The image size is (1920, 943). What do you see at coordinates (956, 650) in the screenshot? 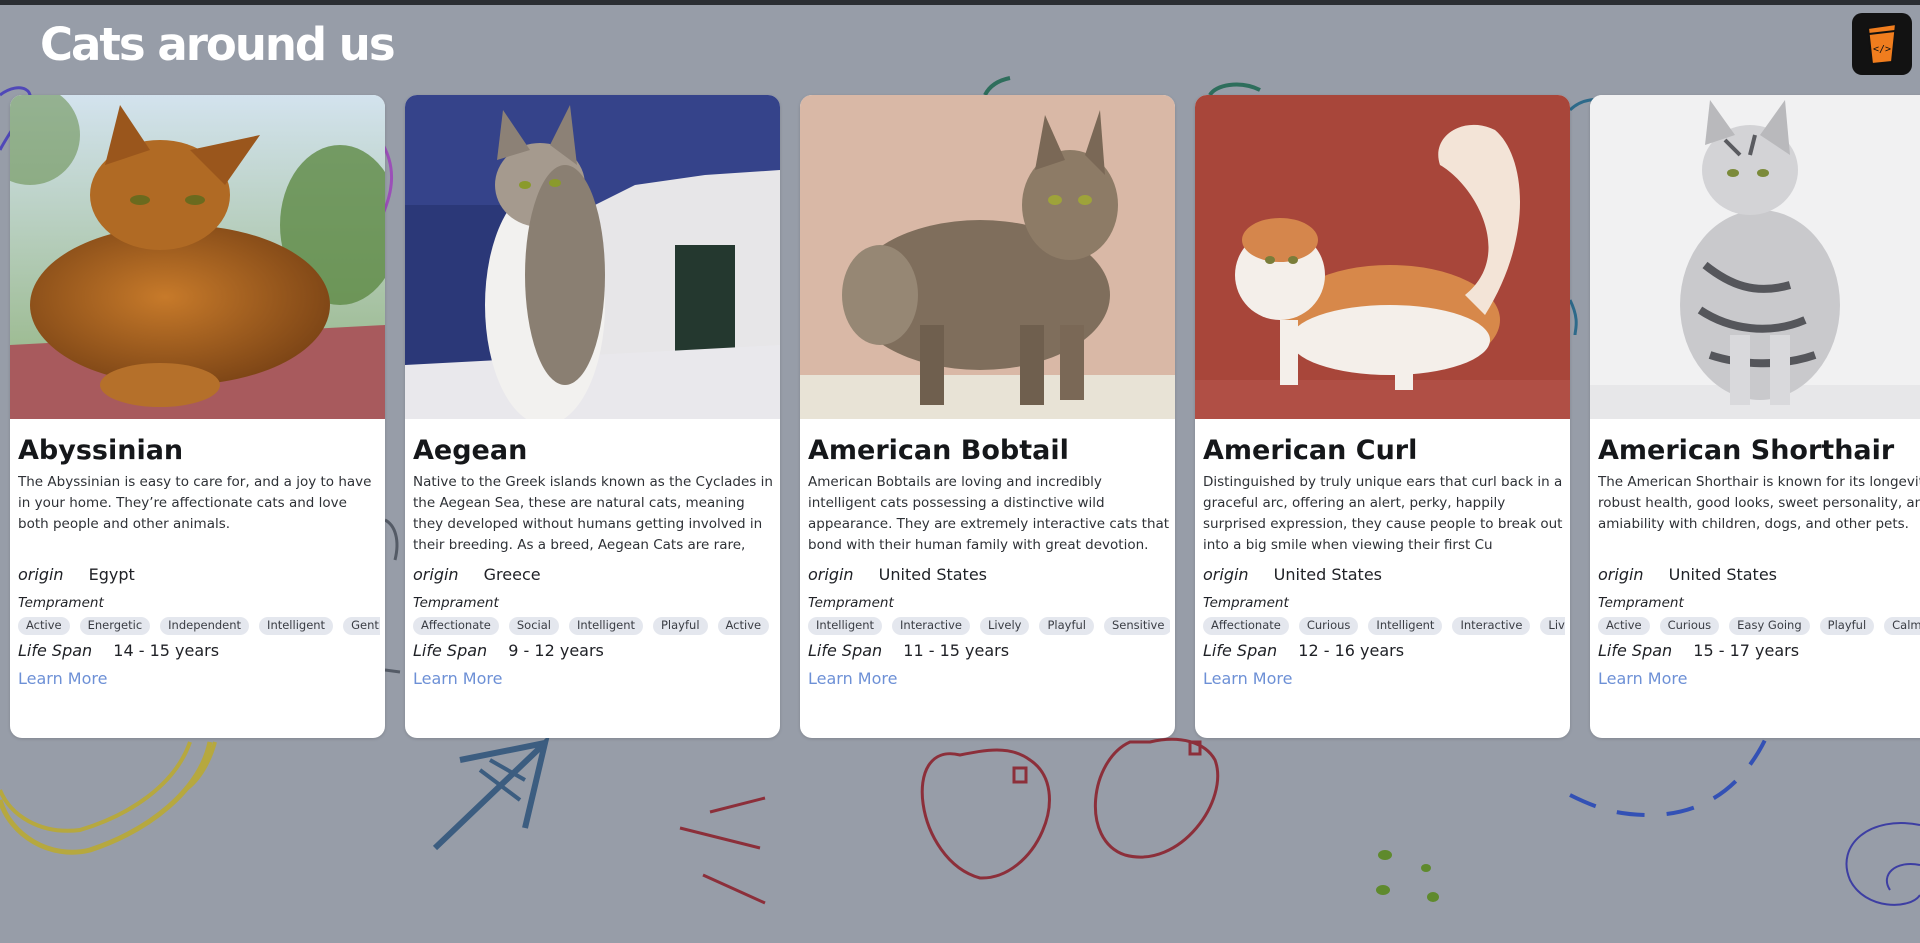
I see `lifespan-value: 11 - 15 years` at bounding box center [956, 650].